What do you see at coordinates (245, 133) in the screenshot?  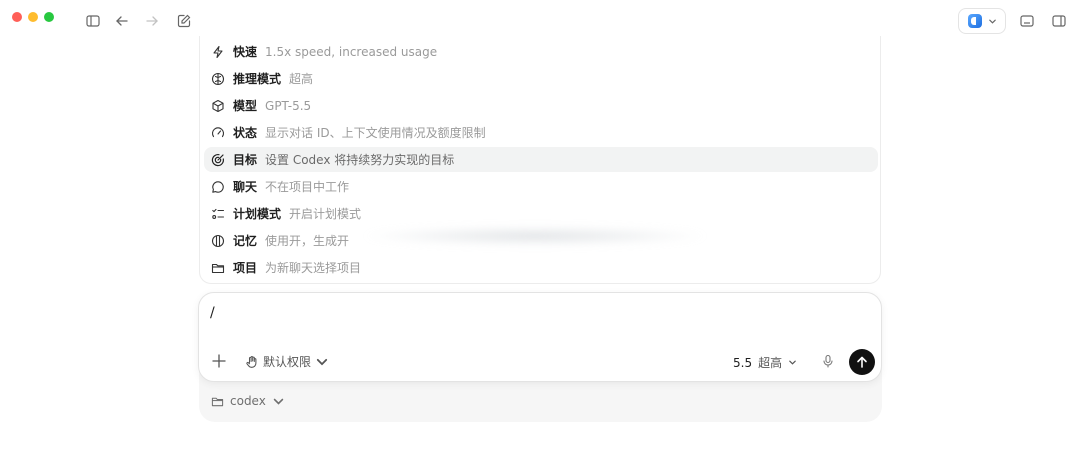 I see `menu-item-label: 状态` at bounding box center [245, 133].